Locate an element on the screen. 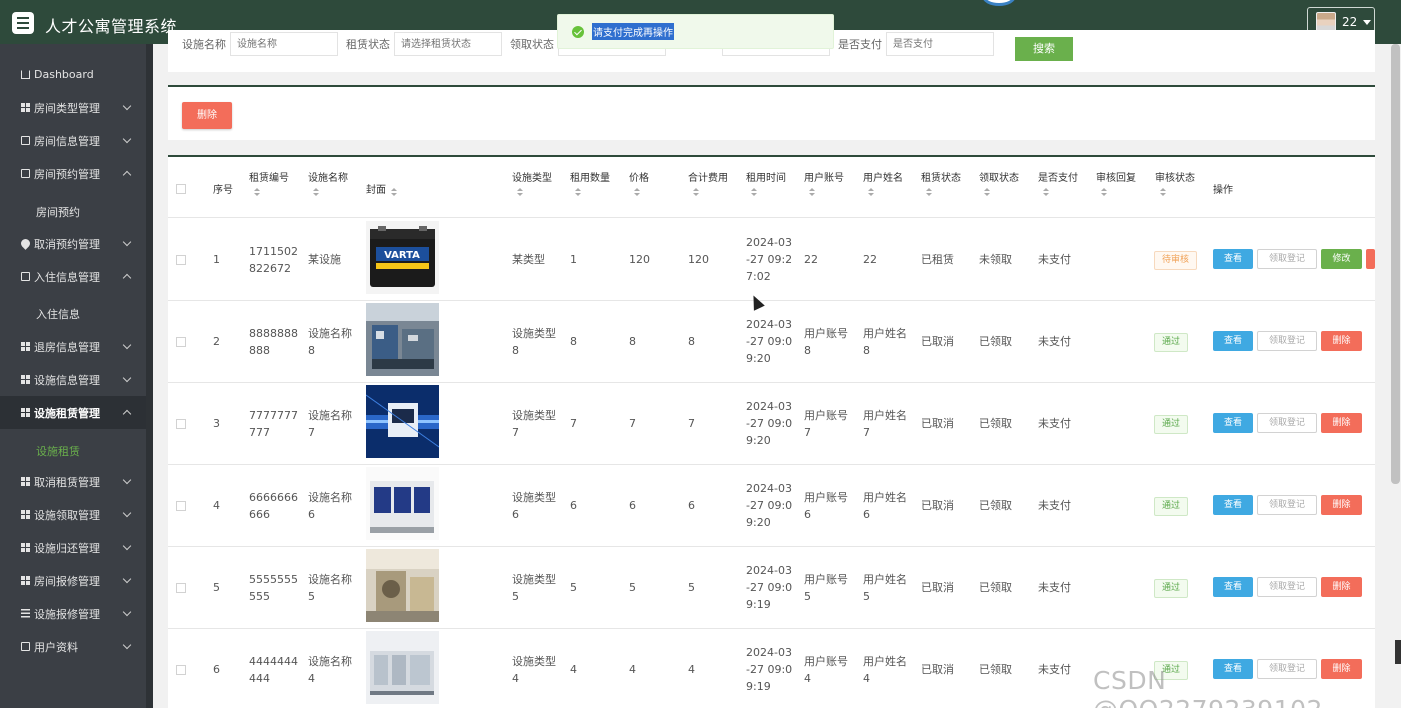 The height and width of the screenshot is (708, 1401). rent-status-select is located at coordinates (448, 44).